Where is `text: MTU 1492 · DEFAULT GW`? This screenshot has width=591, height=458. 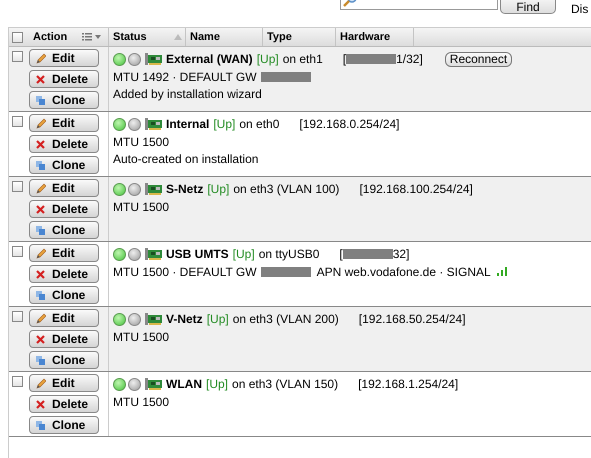
text: MTU 1492 · DEFAULT GW is located at coordinates (185, 77).